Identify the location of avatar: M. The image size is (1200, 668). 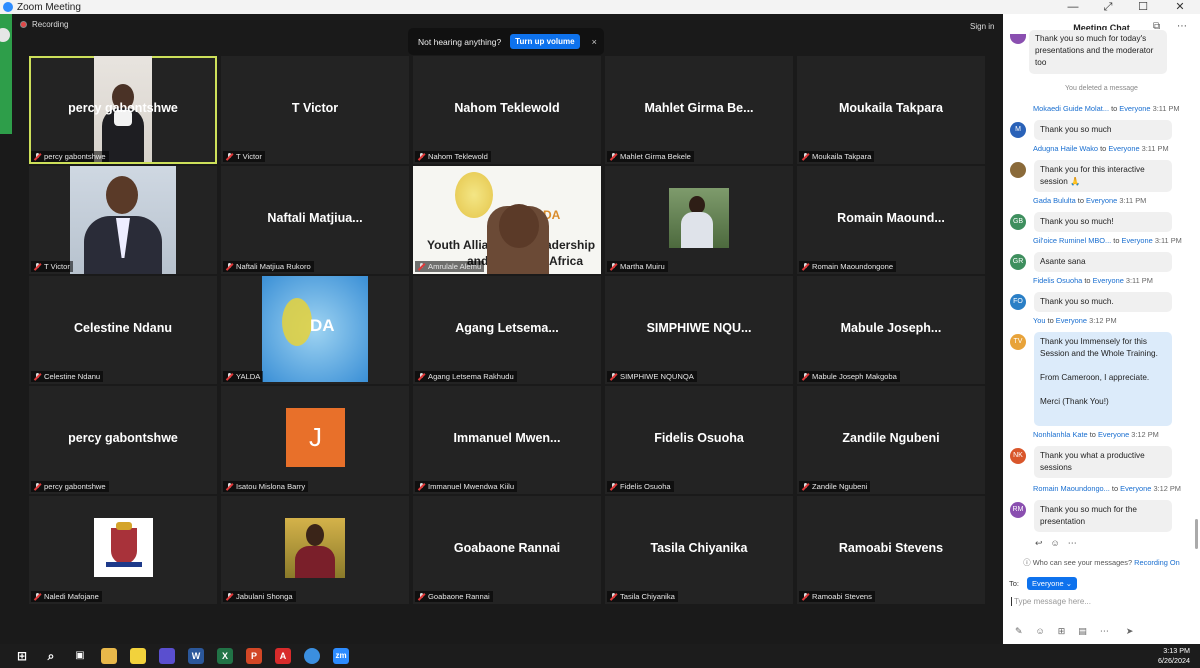
(1018, 130).